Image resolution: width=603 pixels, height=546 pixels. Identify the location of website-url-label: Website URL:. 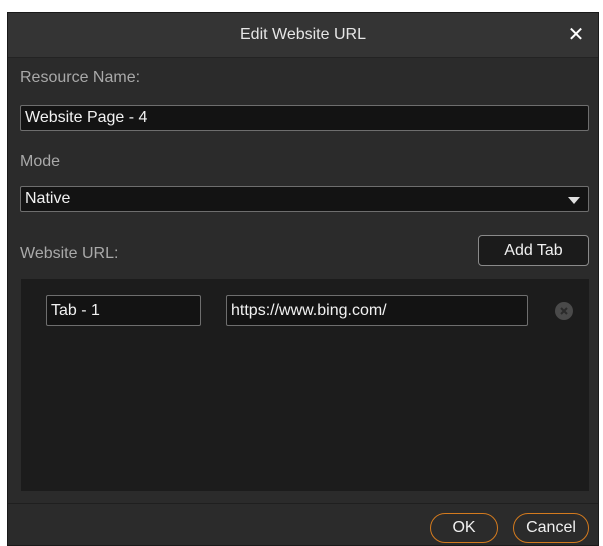
(69, 253).